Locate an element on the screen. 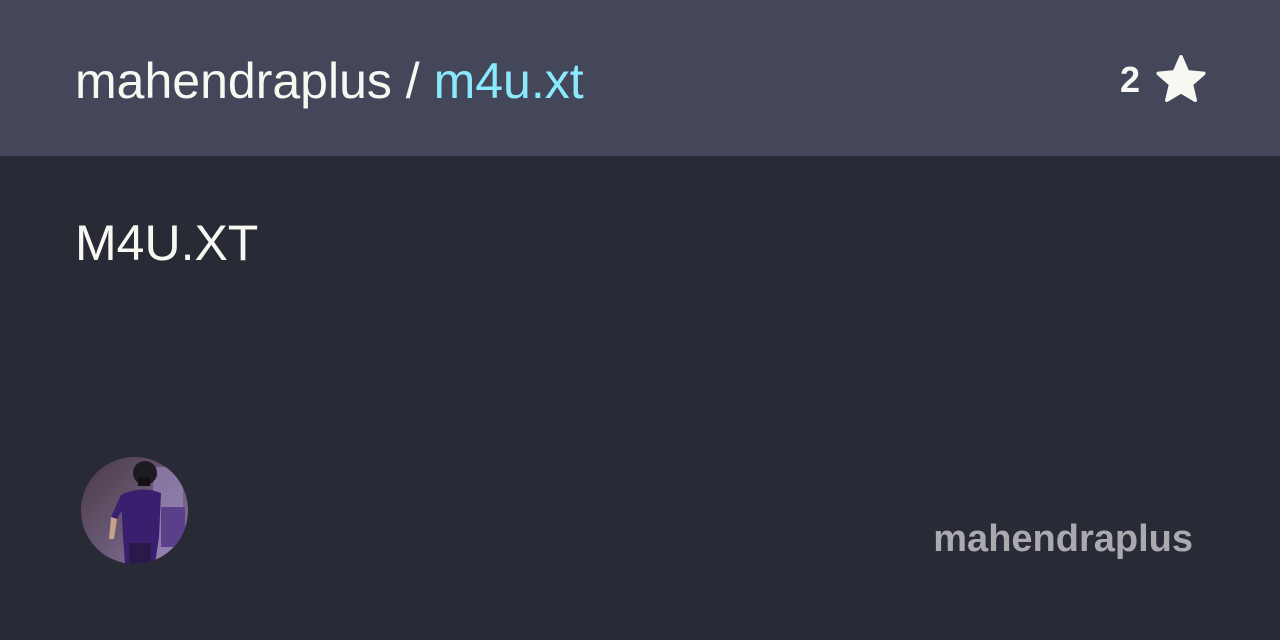 This screenshot has height=640, width=1280. owner-name: mahendraplus is located at coordinates (1063, 539).